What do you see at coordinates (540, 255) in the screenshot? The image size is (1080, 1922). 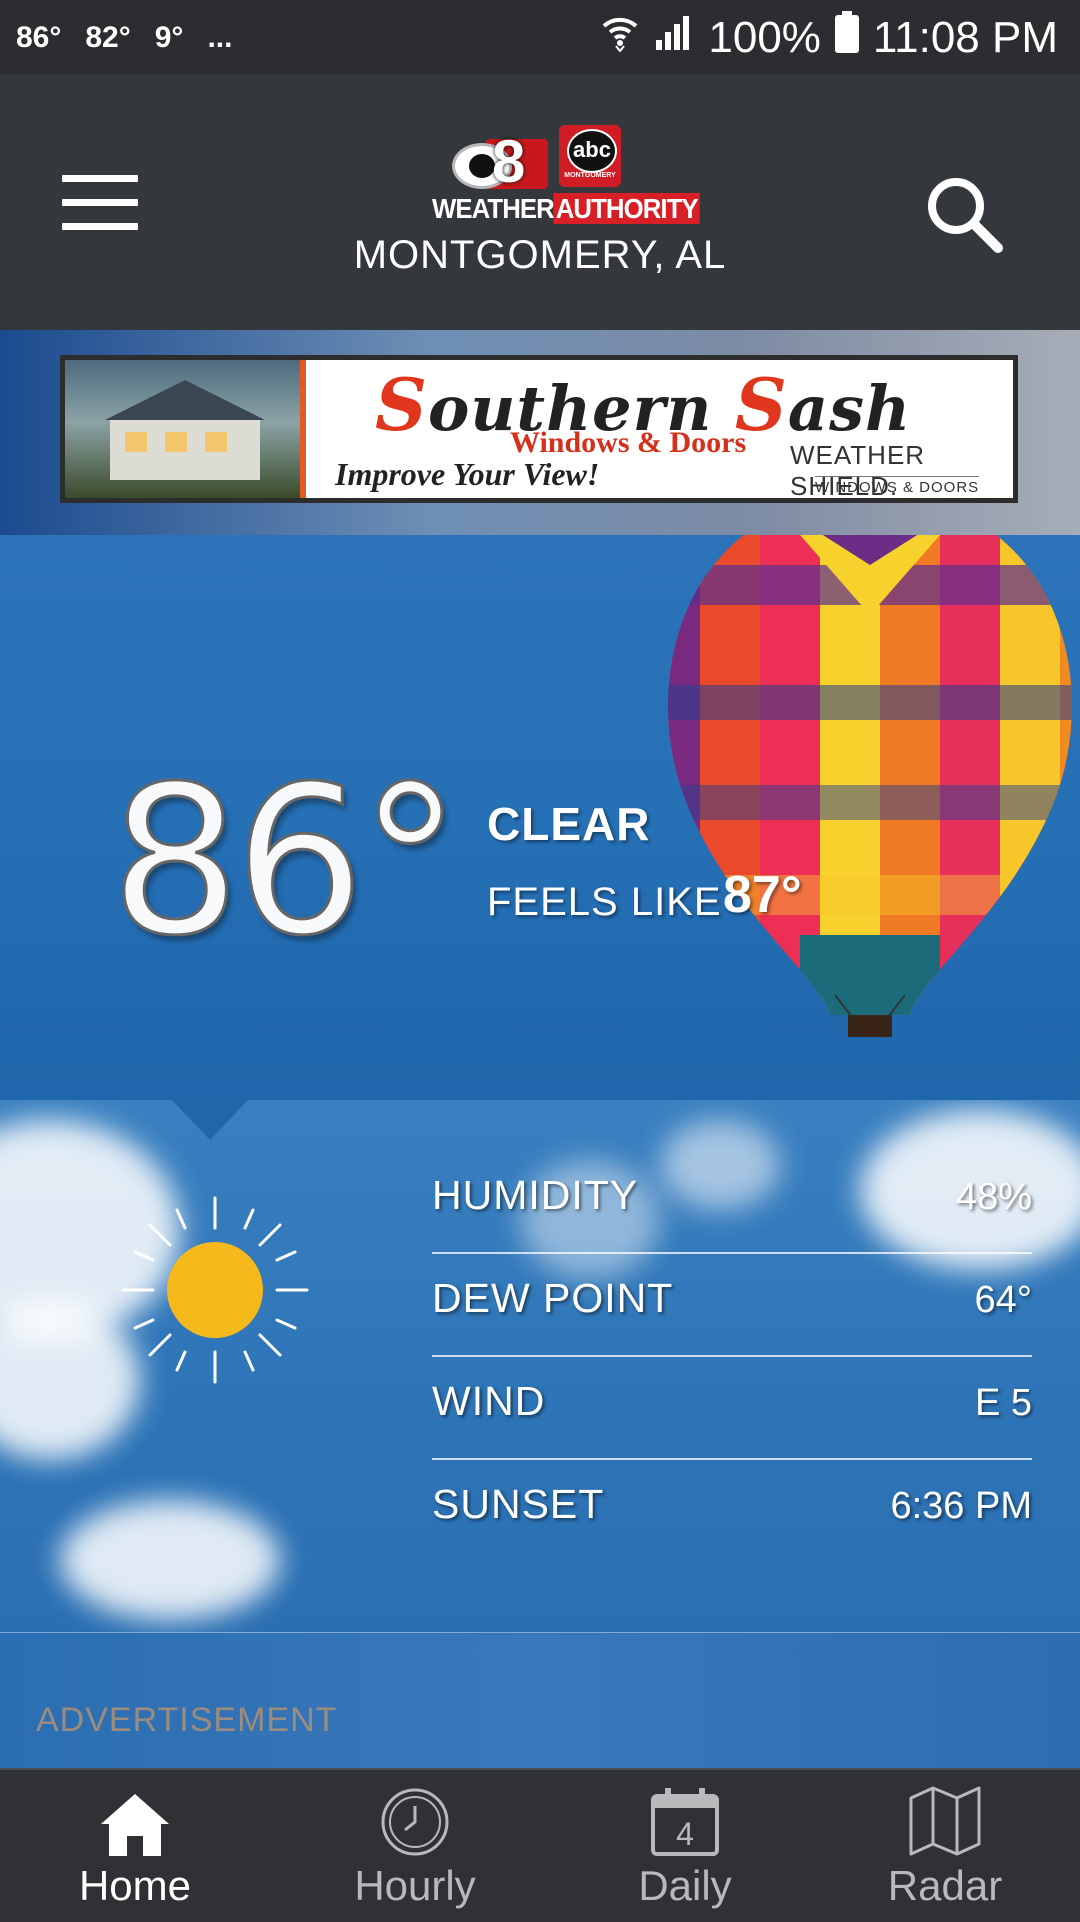 I see `location-title: MONTGOMERY, AL` at bounding box center [540, 255].